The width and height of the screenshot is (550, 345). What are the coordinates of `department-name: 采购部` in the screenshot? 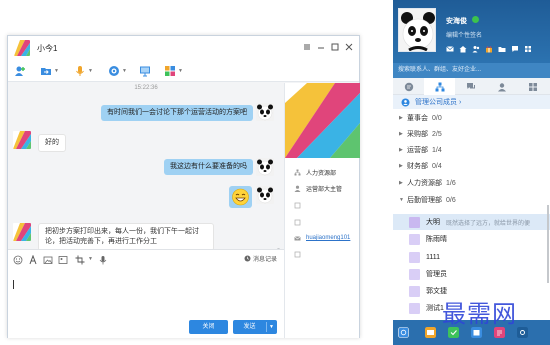 It's located at (417, 134).